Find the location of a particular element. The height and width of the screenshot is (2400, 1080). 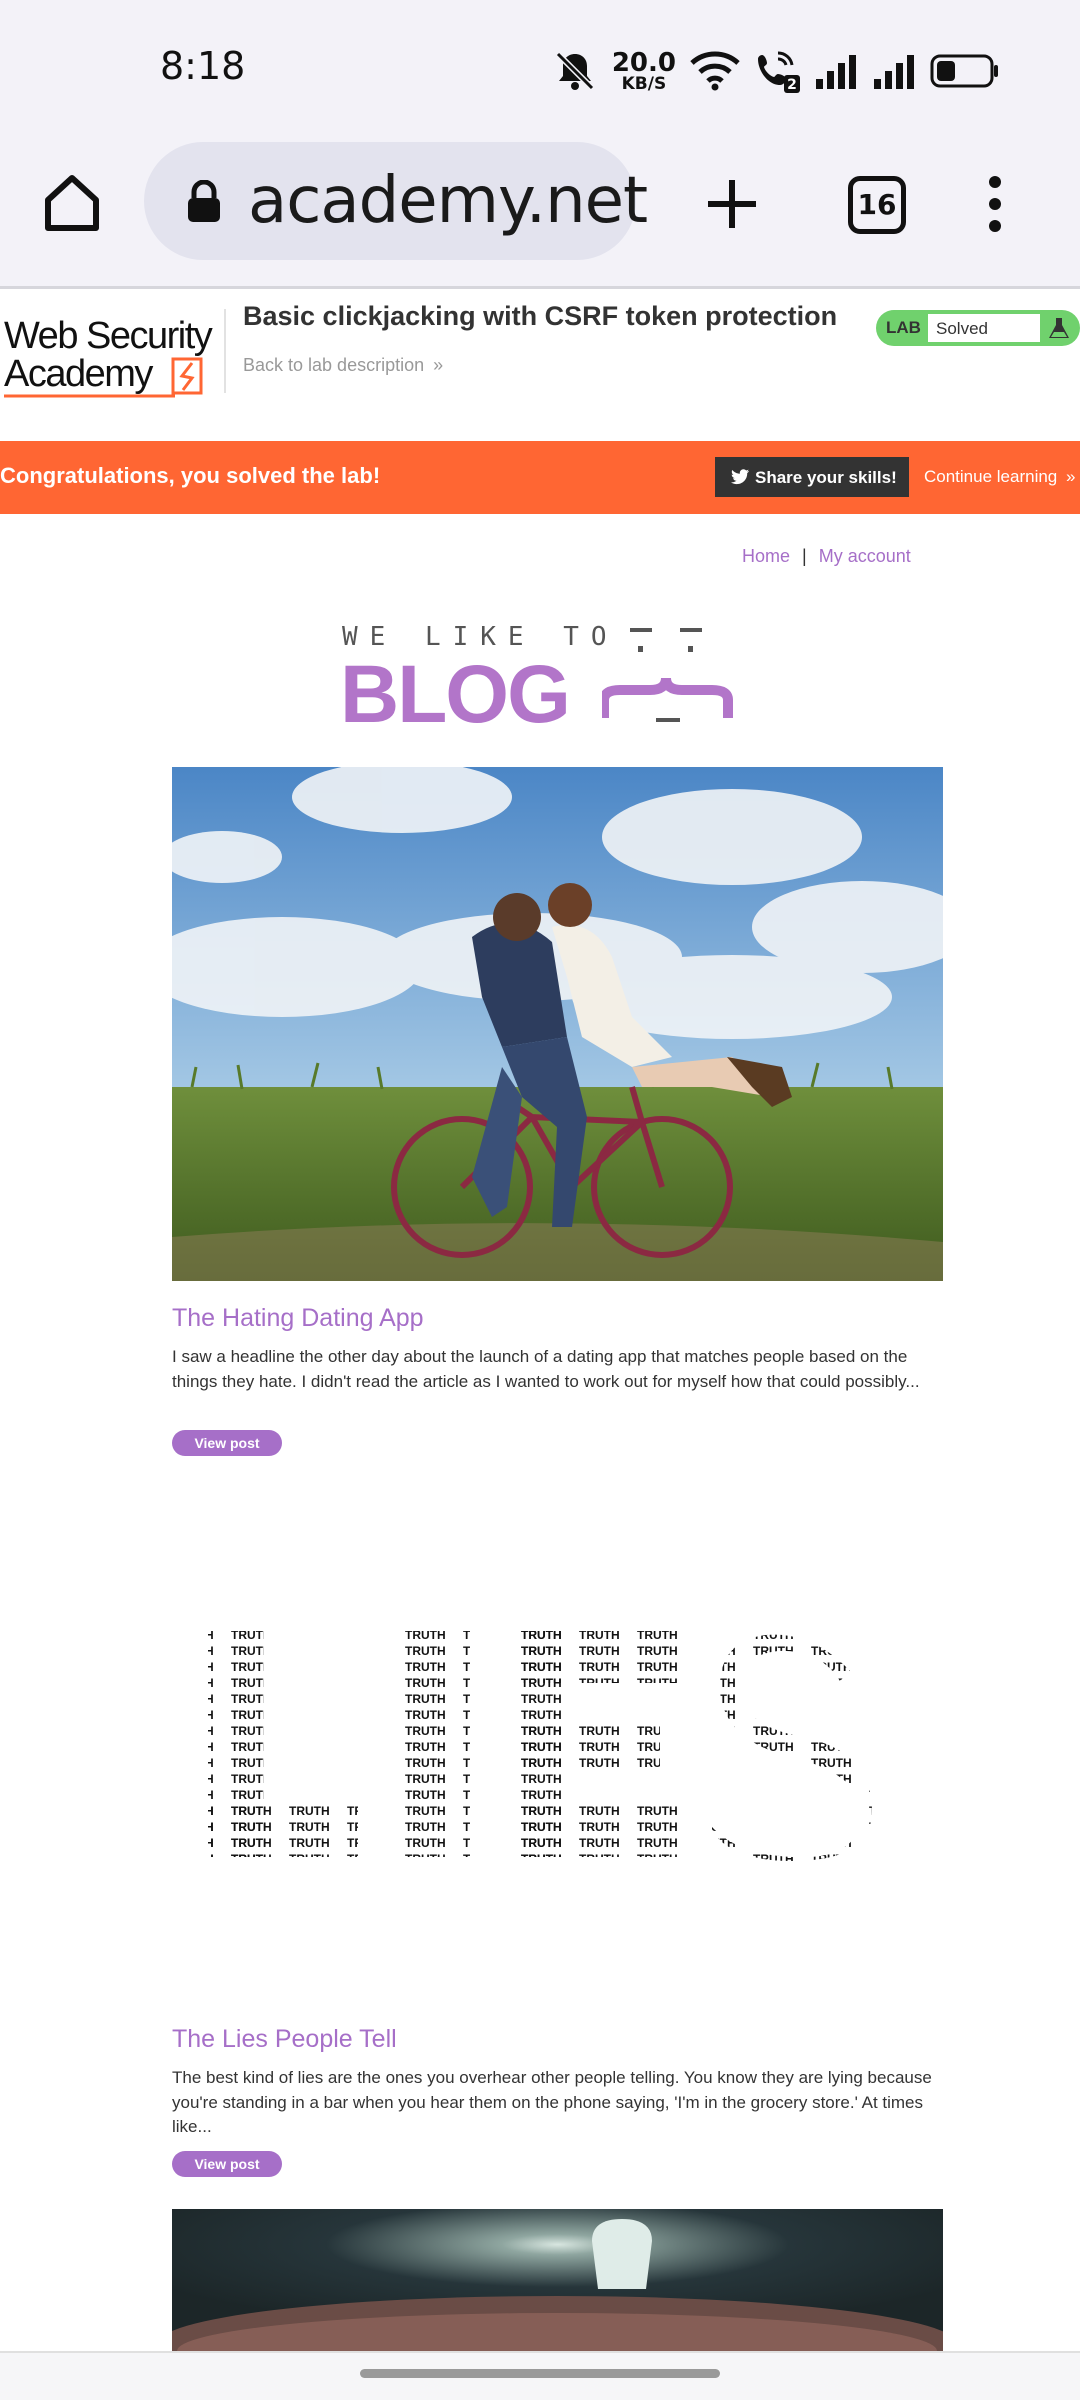

network-speed: 20.0 KB/S is located at coordinates (644, 71).